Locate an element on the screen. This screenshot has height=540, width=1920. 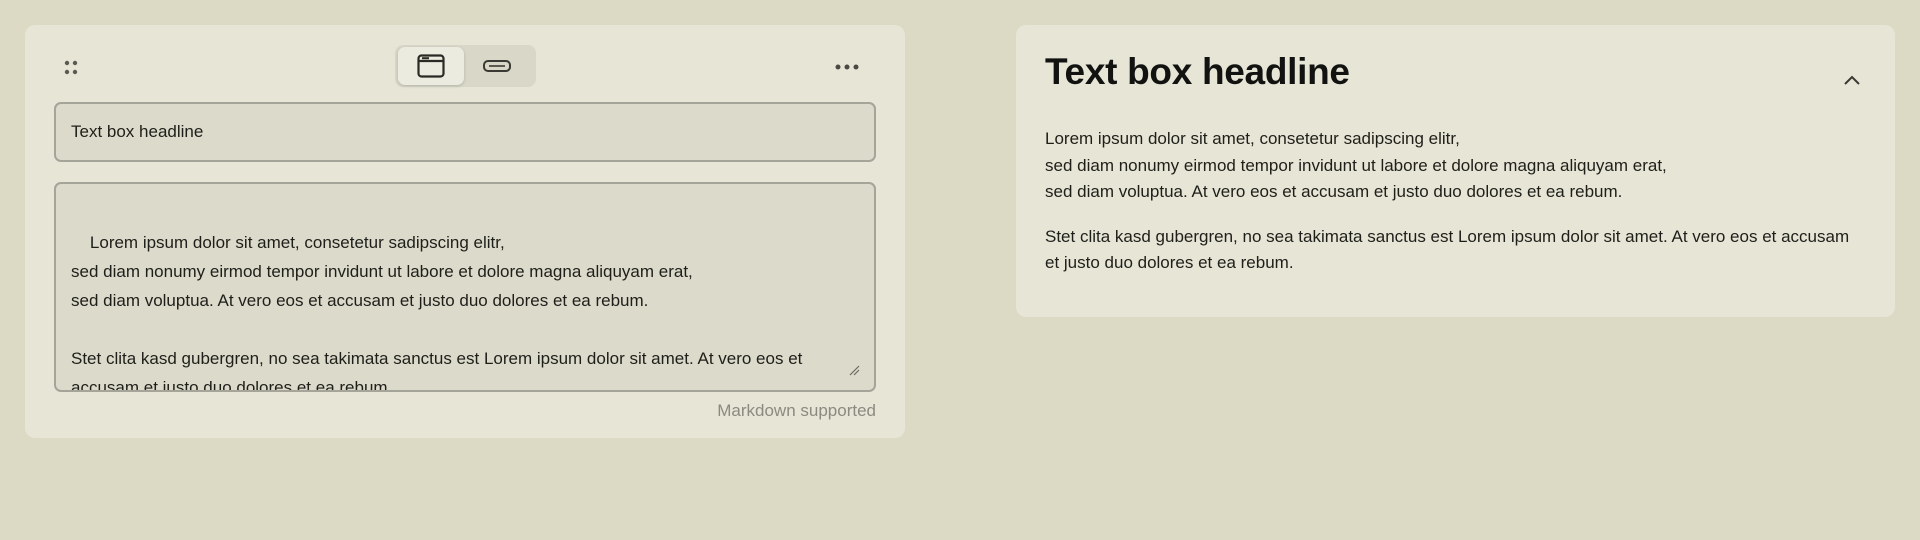
resize-grip-icon is located at coordinates (854, 370).